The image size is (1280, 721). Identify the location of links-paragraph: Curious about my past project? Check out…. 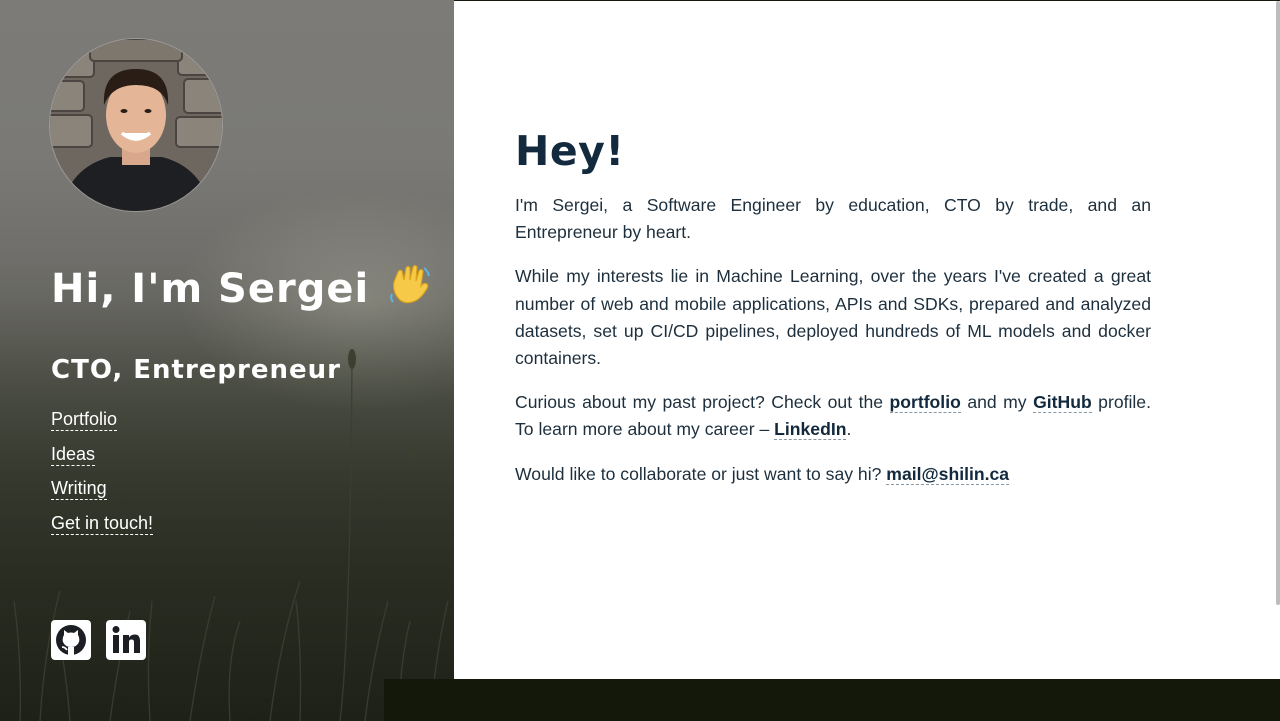
(833, 416).